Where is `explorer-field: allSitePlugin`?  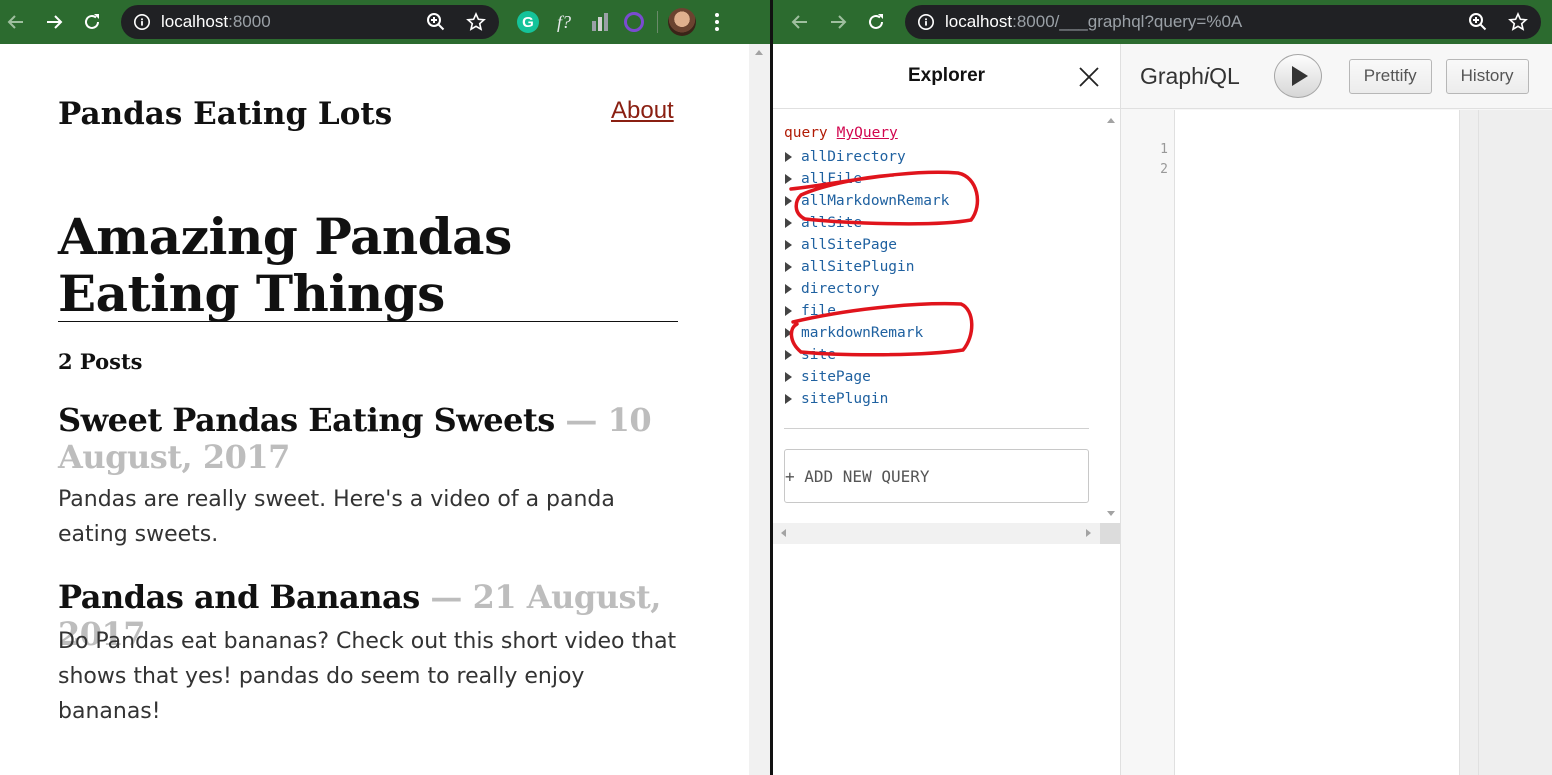 explorer-field: allSitePlugin is located at coordinates (938, 267).